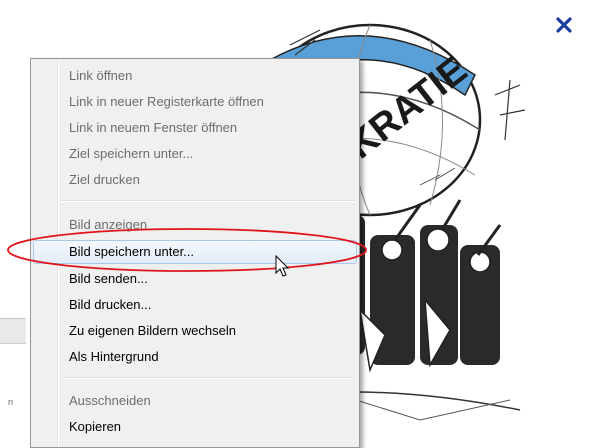  What do you see at coordinates (195, 102) in the screenshot?
I see `menu-item-link-neue-registerkarte: Link in neuer Registerkarte öffnen` at bounding box center [195, 102].